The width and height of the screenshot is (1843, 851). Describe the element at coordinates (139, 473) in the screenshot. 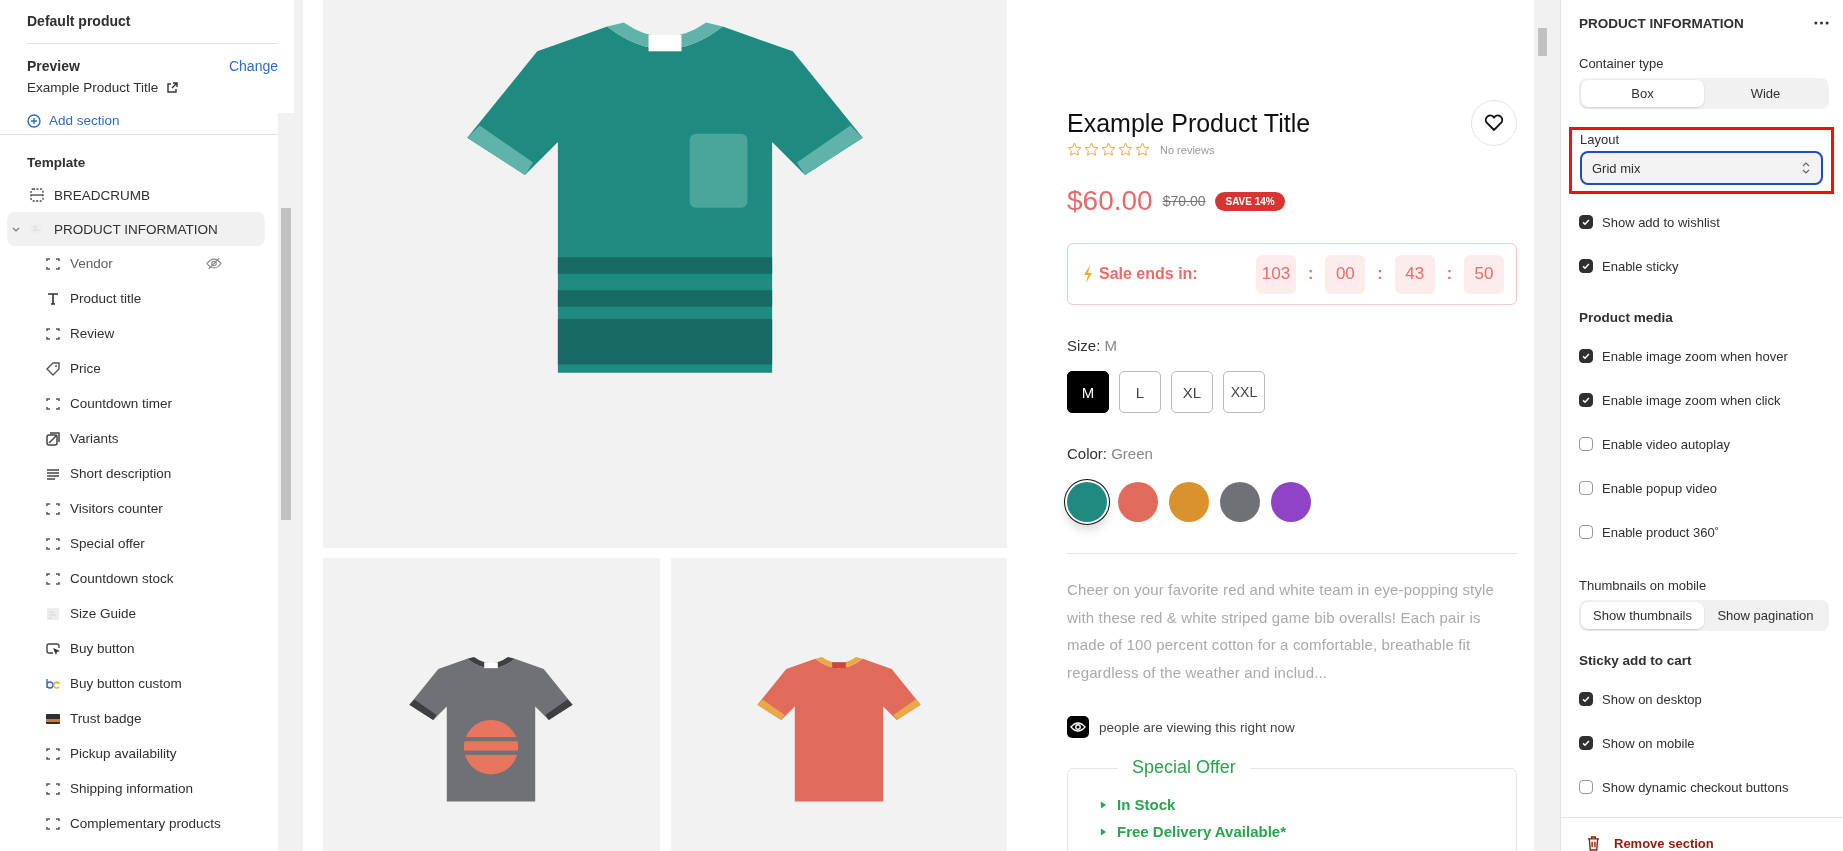

I see `block-item: Short description` at that location.